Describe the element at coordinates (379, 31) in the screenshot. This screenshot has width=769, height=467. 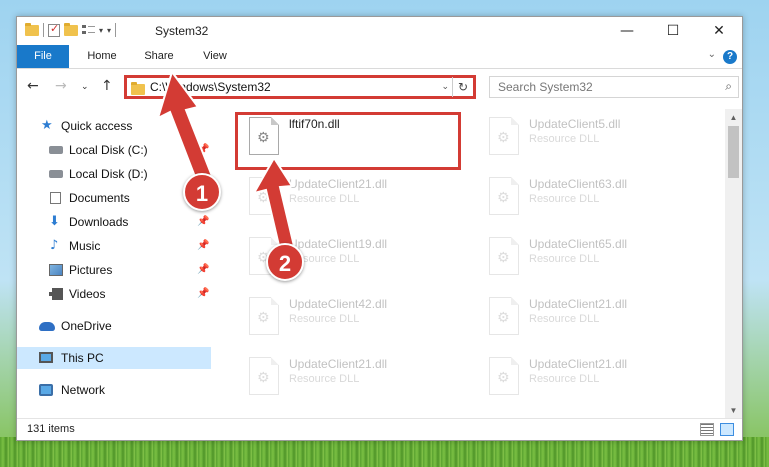
I see `title-bar: ▾ ▾ System32 — ☐ ✕` at that location.